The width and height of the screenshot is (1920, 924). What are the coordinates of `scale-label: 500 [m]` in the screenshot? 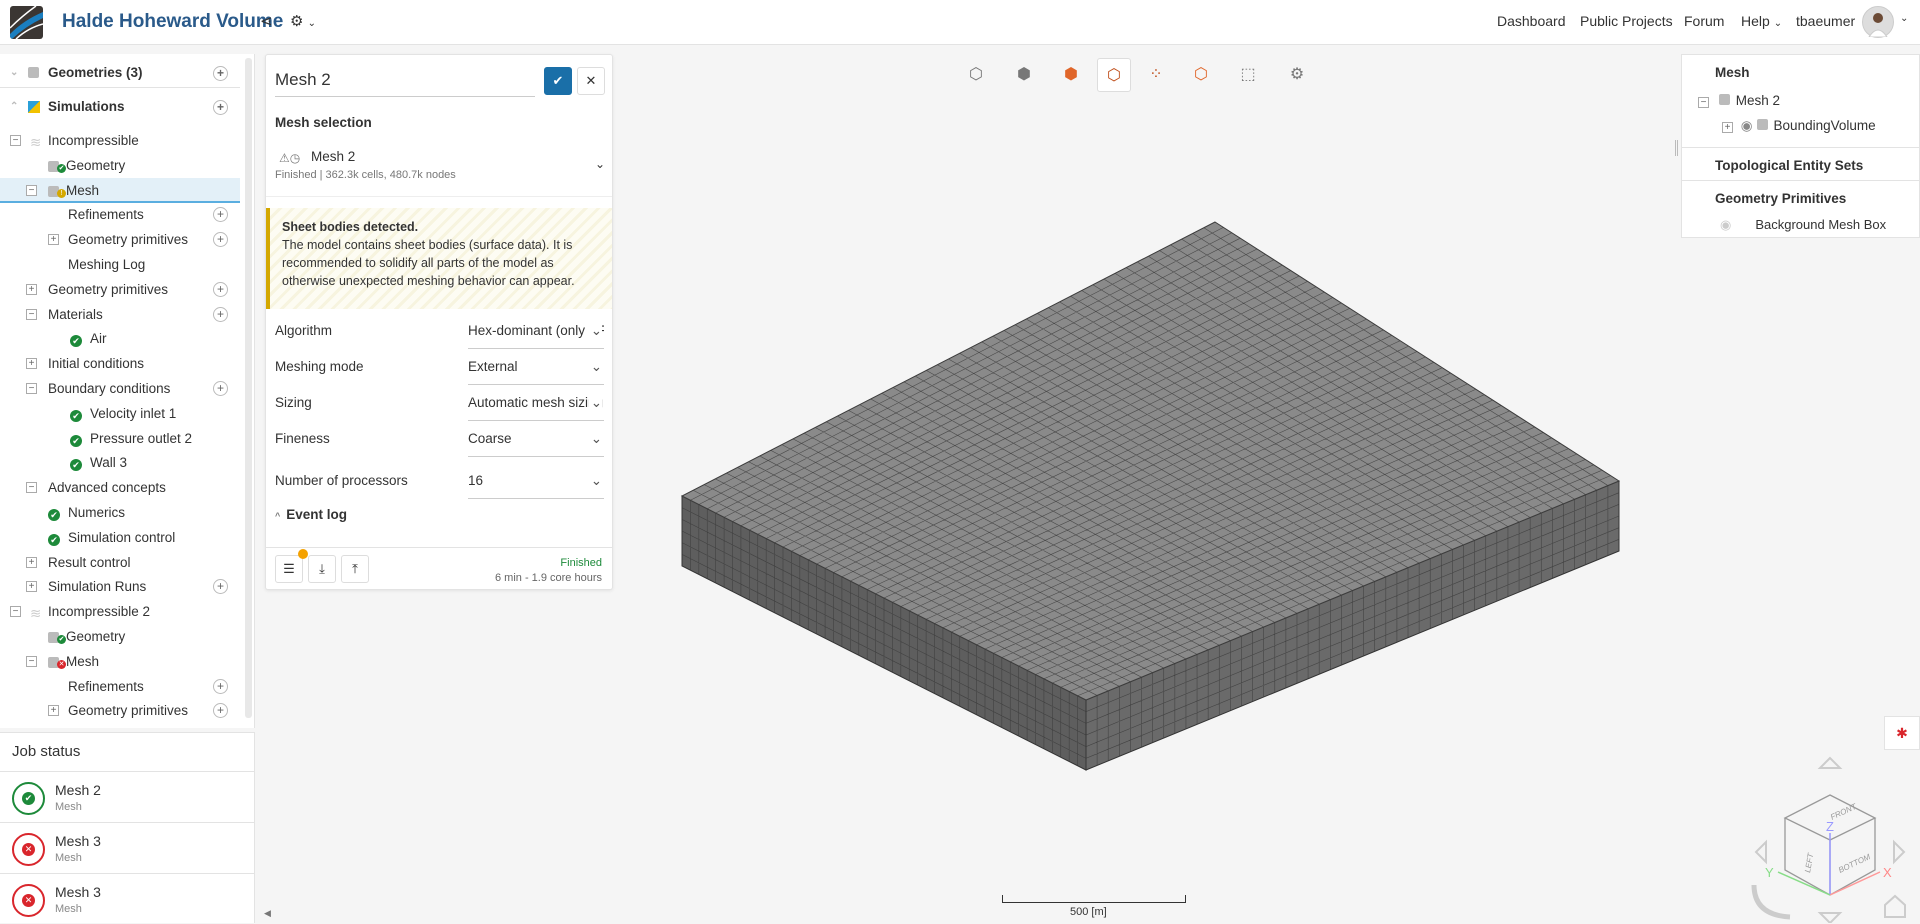 It's located at (1088, 912).